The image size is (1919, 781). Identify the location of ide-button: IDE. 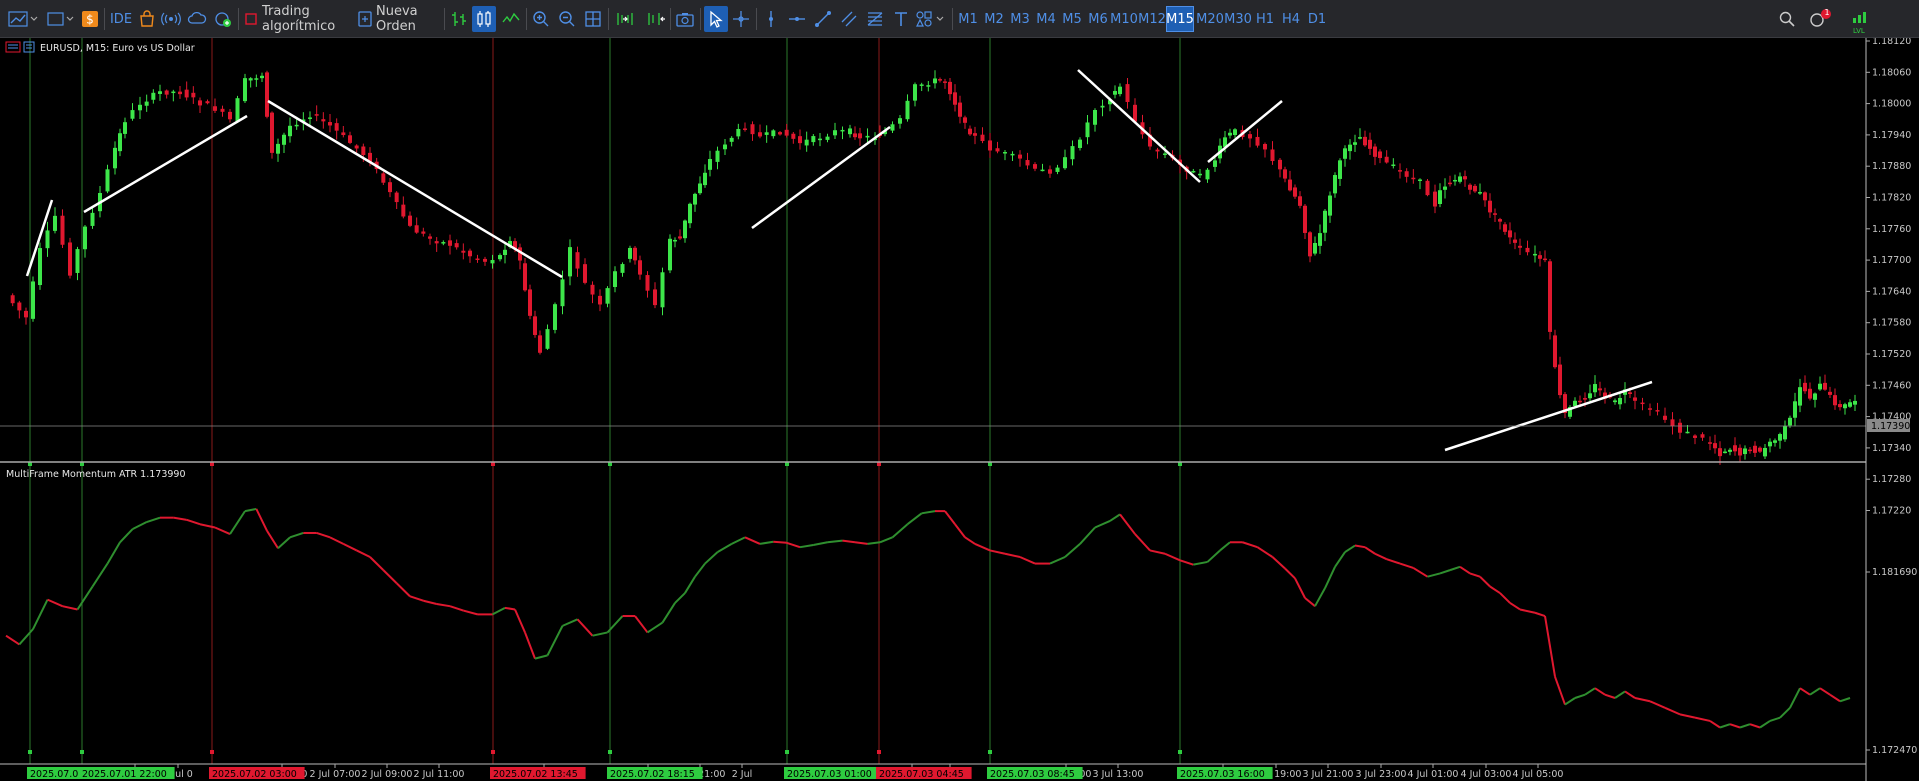
(121, 19).